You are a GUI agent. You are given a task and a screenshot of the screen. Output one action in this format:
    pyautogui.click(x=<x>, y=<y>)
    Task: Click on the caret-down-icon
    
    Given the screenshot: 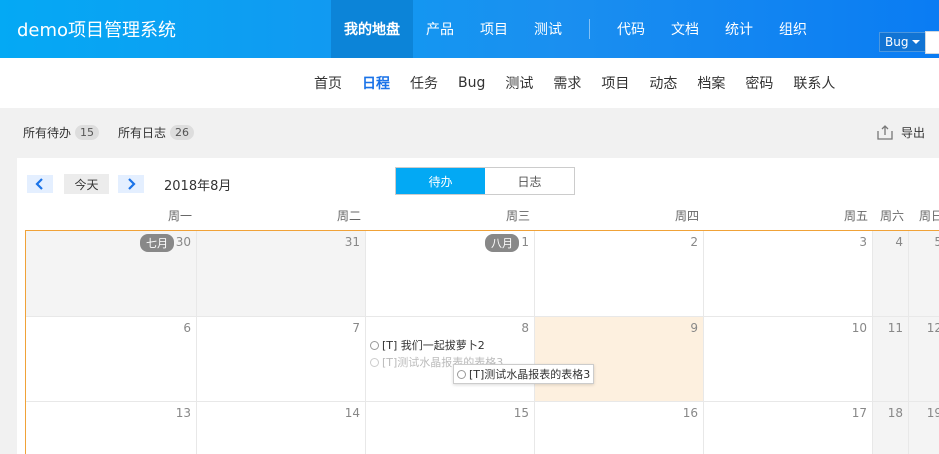 What is the action you would take?
    pyautogui.click(x=916, y=42)
    